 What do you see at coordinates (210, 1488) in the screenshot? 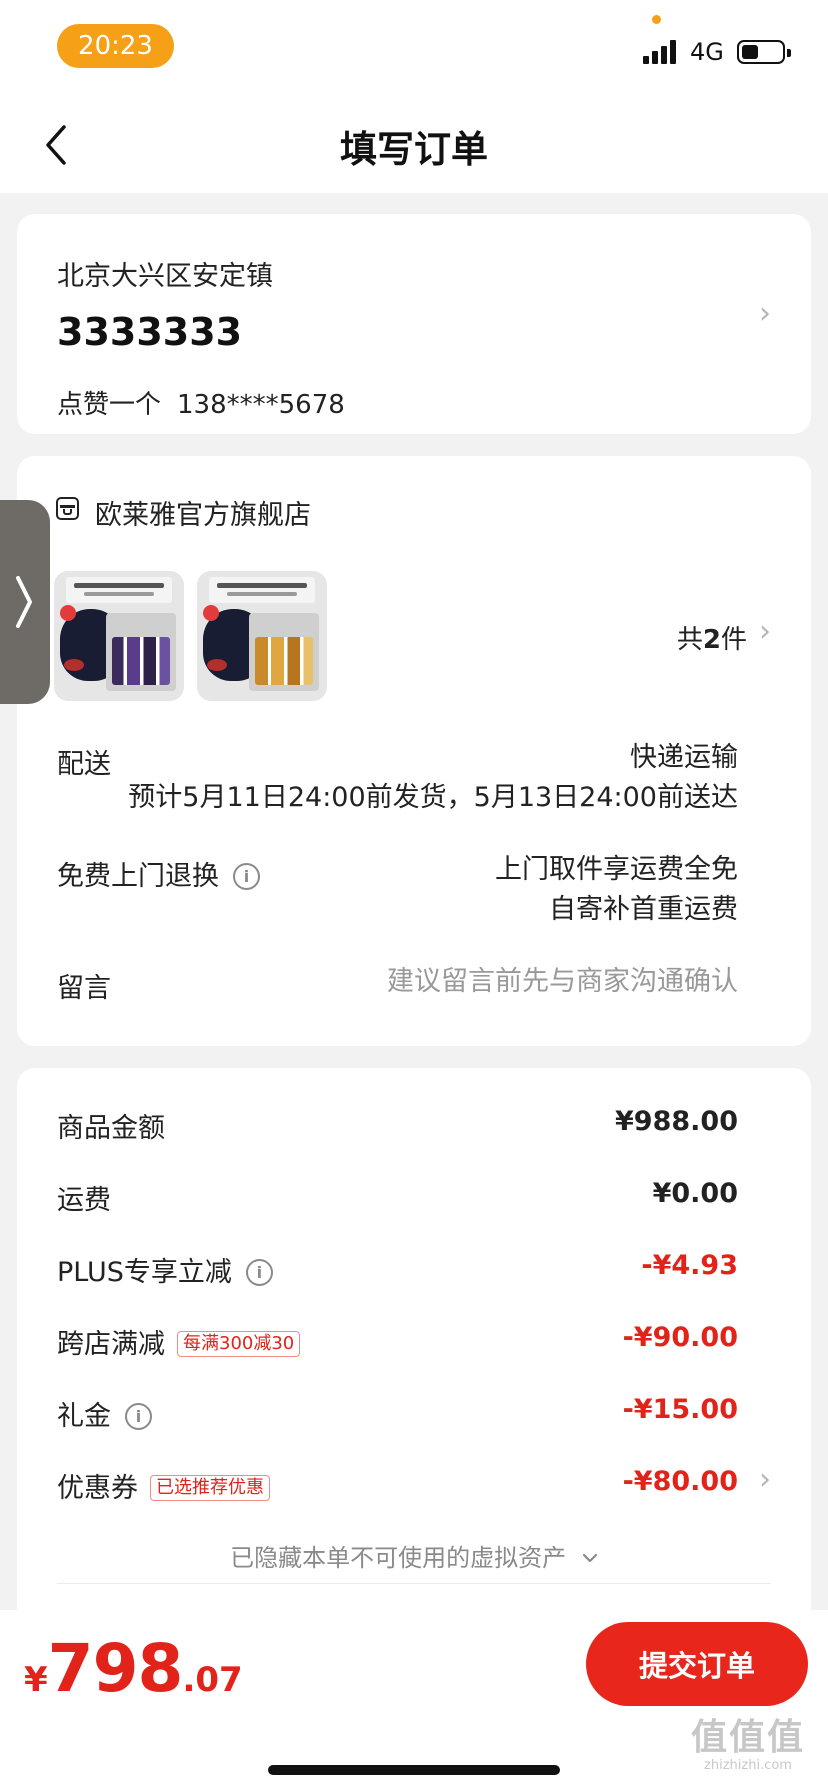
I see `coupon-badge: 已选推荐优惠` at bounding box center [210, 1488].